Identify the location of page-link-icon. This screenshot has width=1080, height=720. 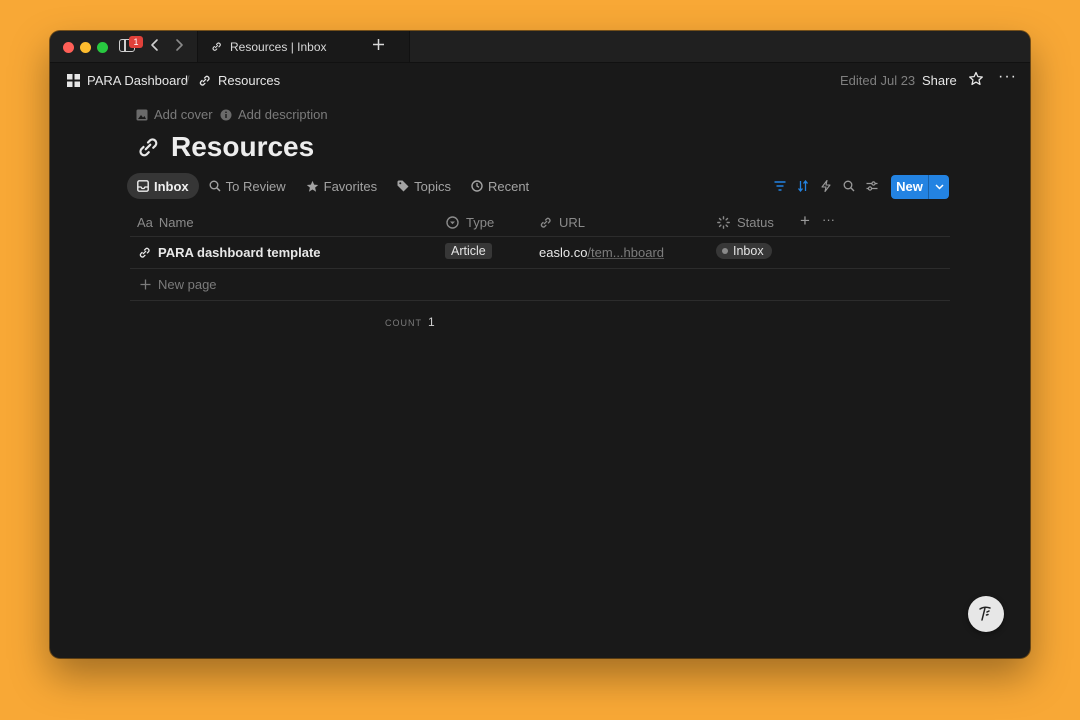
(148, 149).